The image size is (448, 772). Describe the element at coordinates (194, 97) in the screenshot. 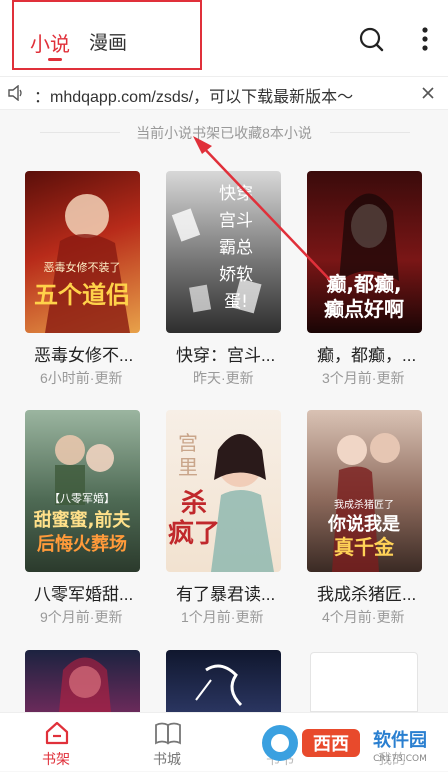

I see `notice-text: ：mhdqapp.com/zsds/，可以下载最新版本～` at that location.